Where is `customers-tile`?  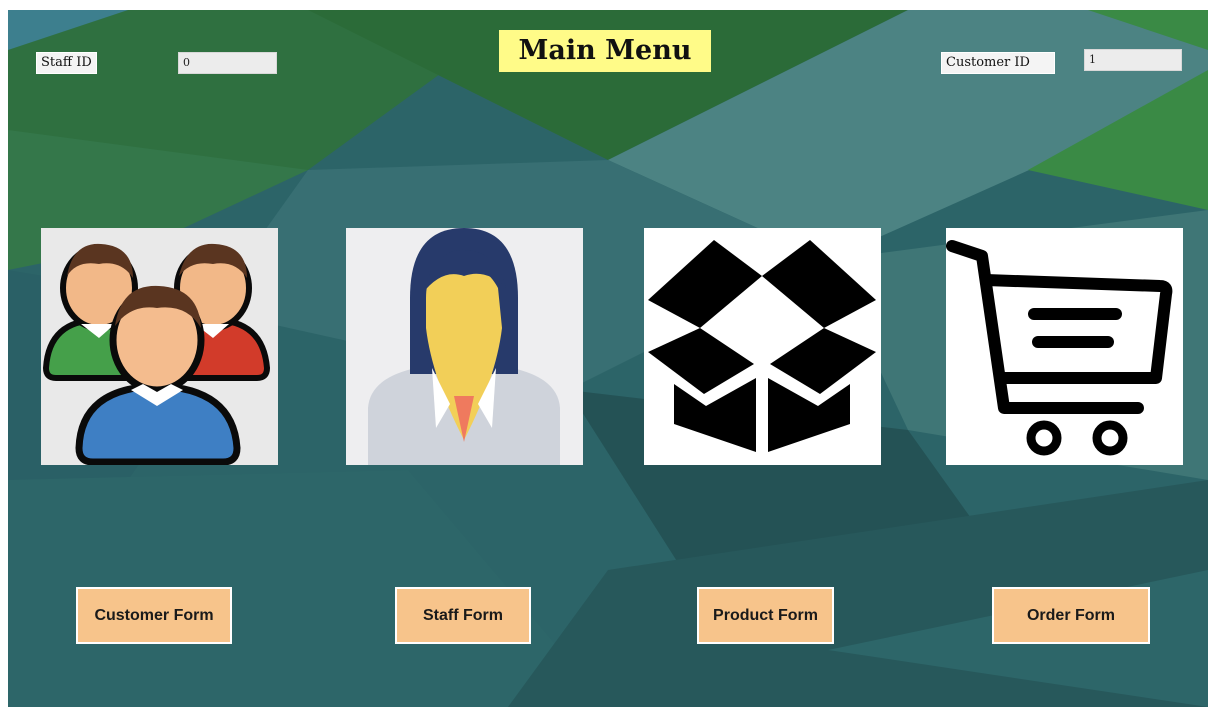 customers-tile is located at coordinates (159, 346).